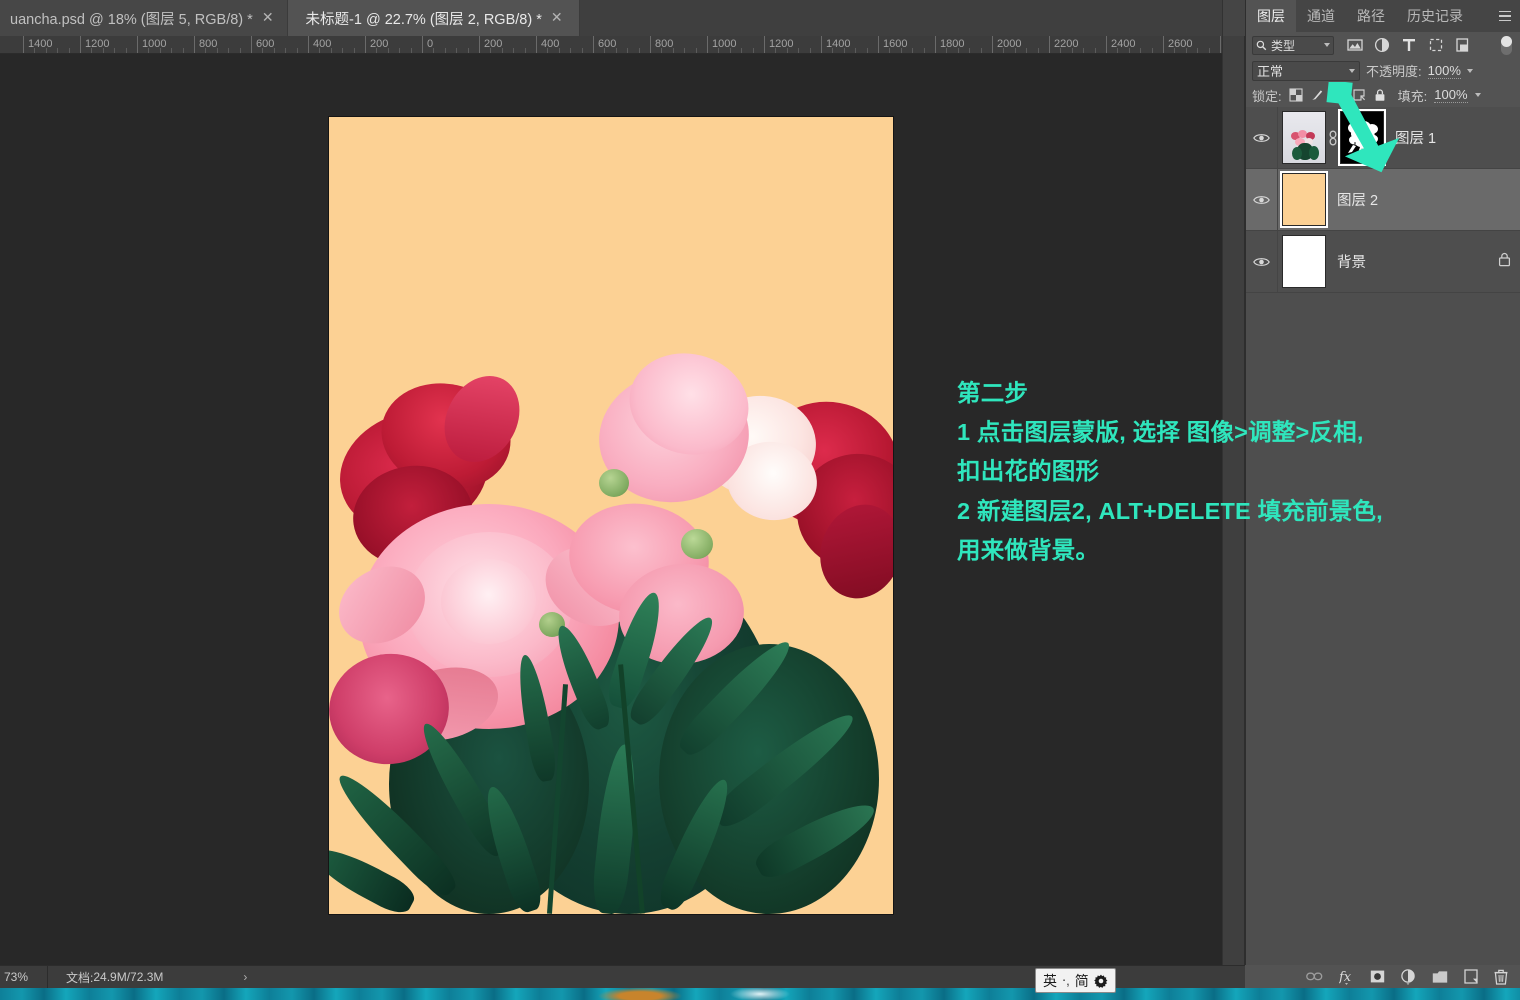  I want to click on hamburger-icon, so click(1505, 16).